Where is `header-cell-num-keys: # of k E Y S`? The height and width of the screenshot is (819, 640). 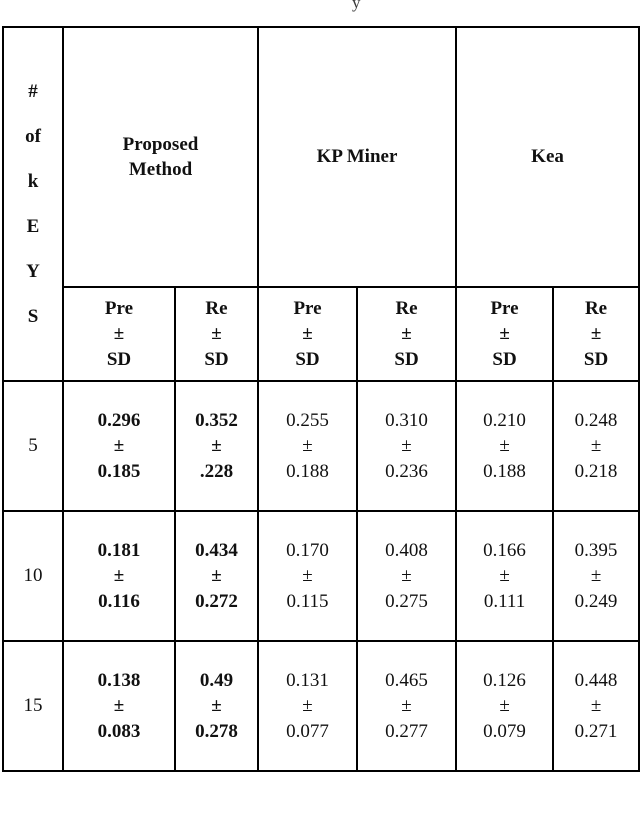
header-cell-num-keys: # of k E Y S is located at coordinates (33, 204).